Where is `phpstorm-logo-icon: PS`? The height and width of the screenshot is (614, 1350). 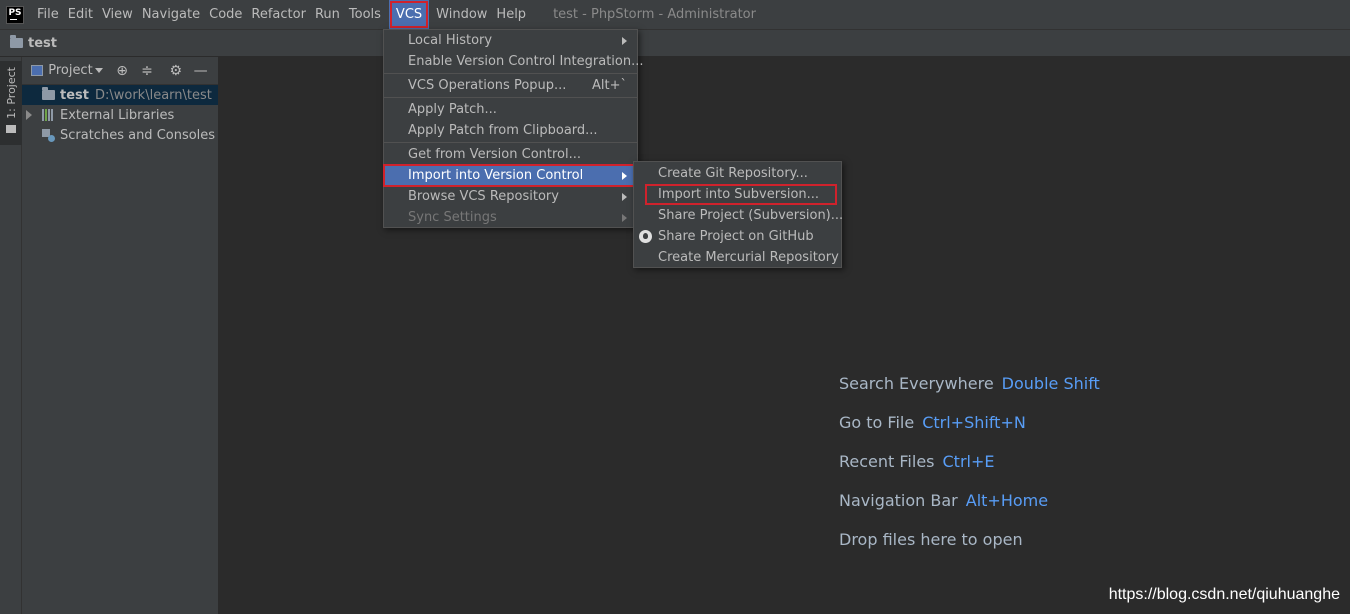
phpstorm-logo-icon: PS is located at coordinates (15, 14).